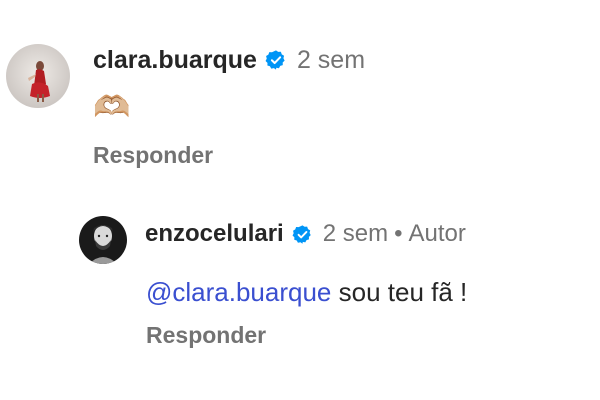 Image resolution: width=600 pixels, height=400 pixels. I want to click on heart-hands-emoji: 🫶🏼, so click(112, 107).